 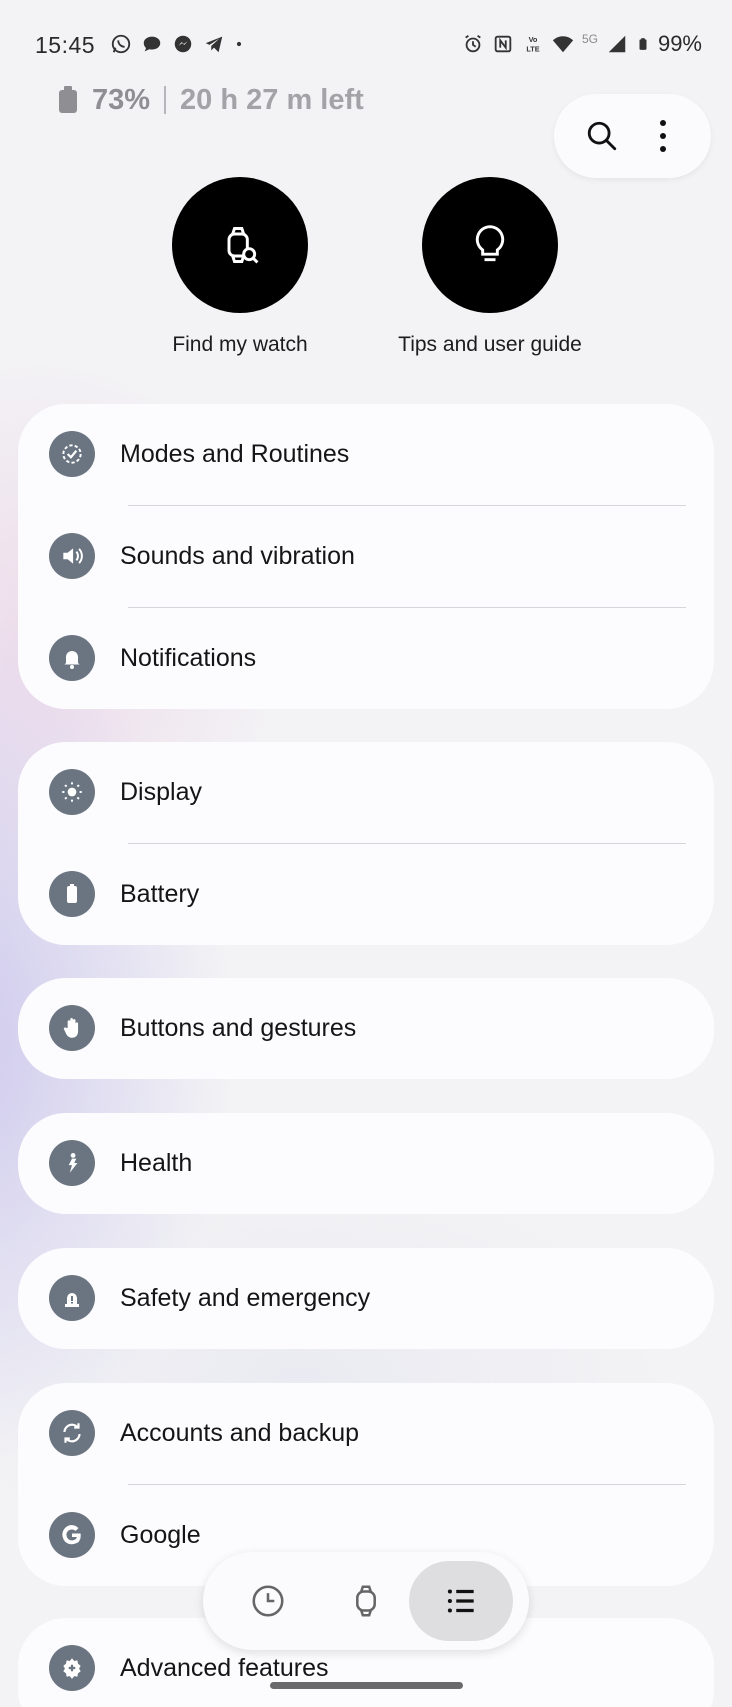 I want to click on watch-search-icon, so click(x=243, y=245).